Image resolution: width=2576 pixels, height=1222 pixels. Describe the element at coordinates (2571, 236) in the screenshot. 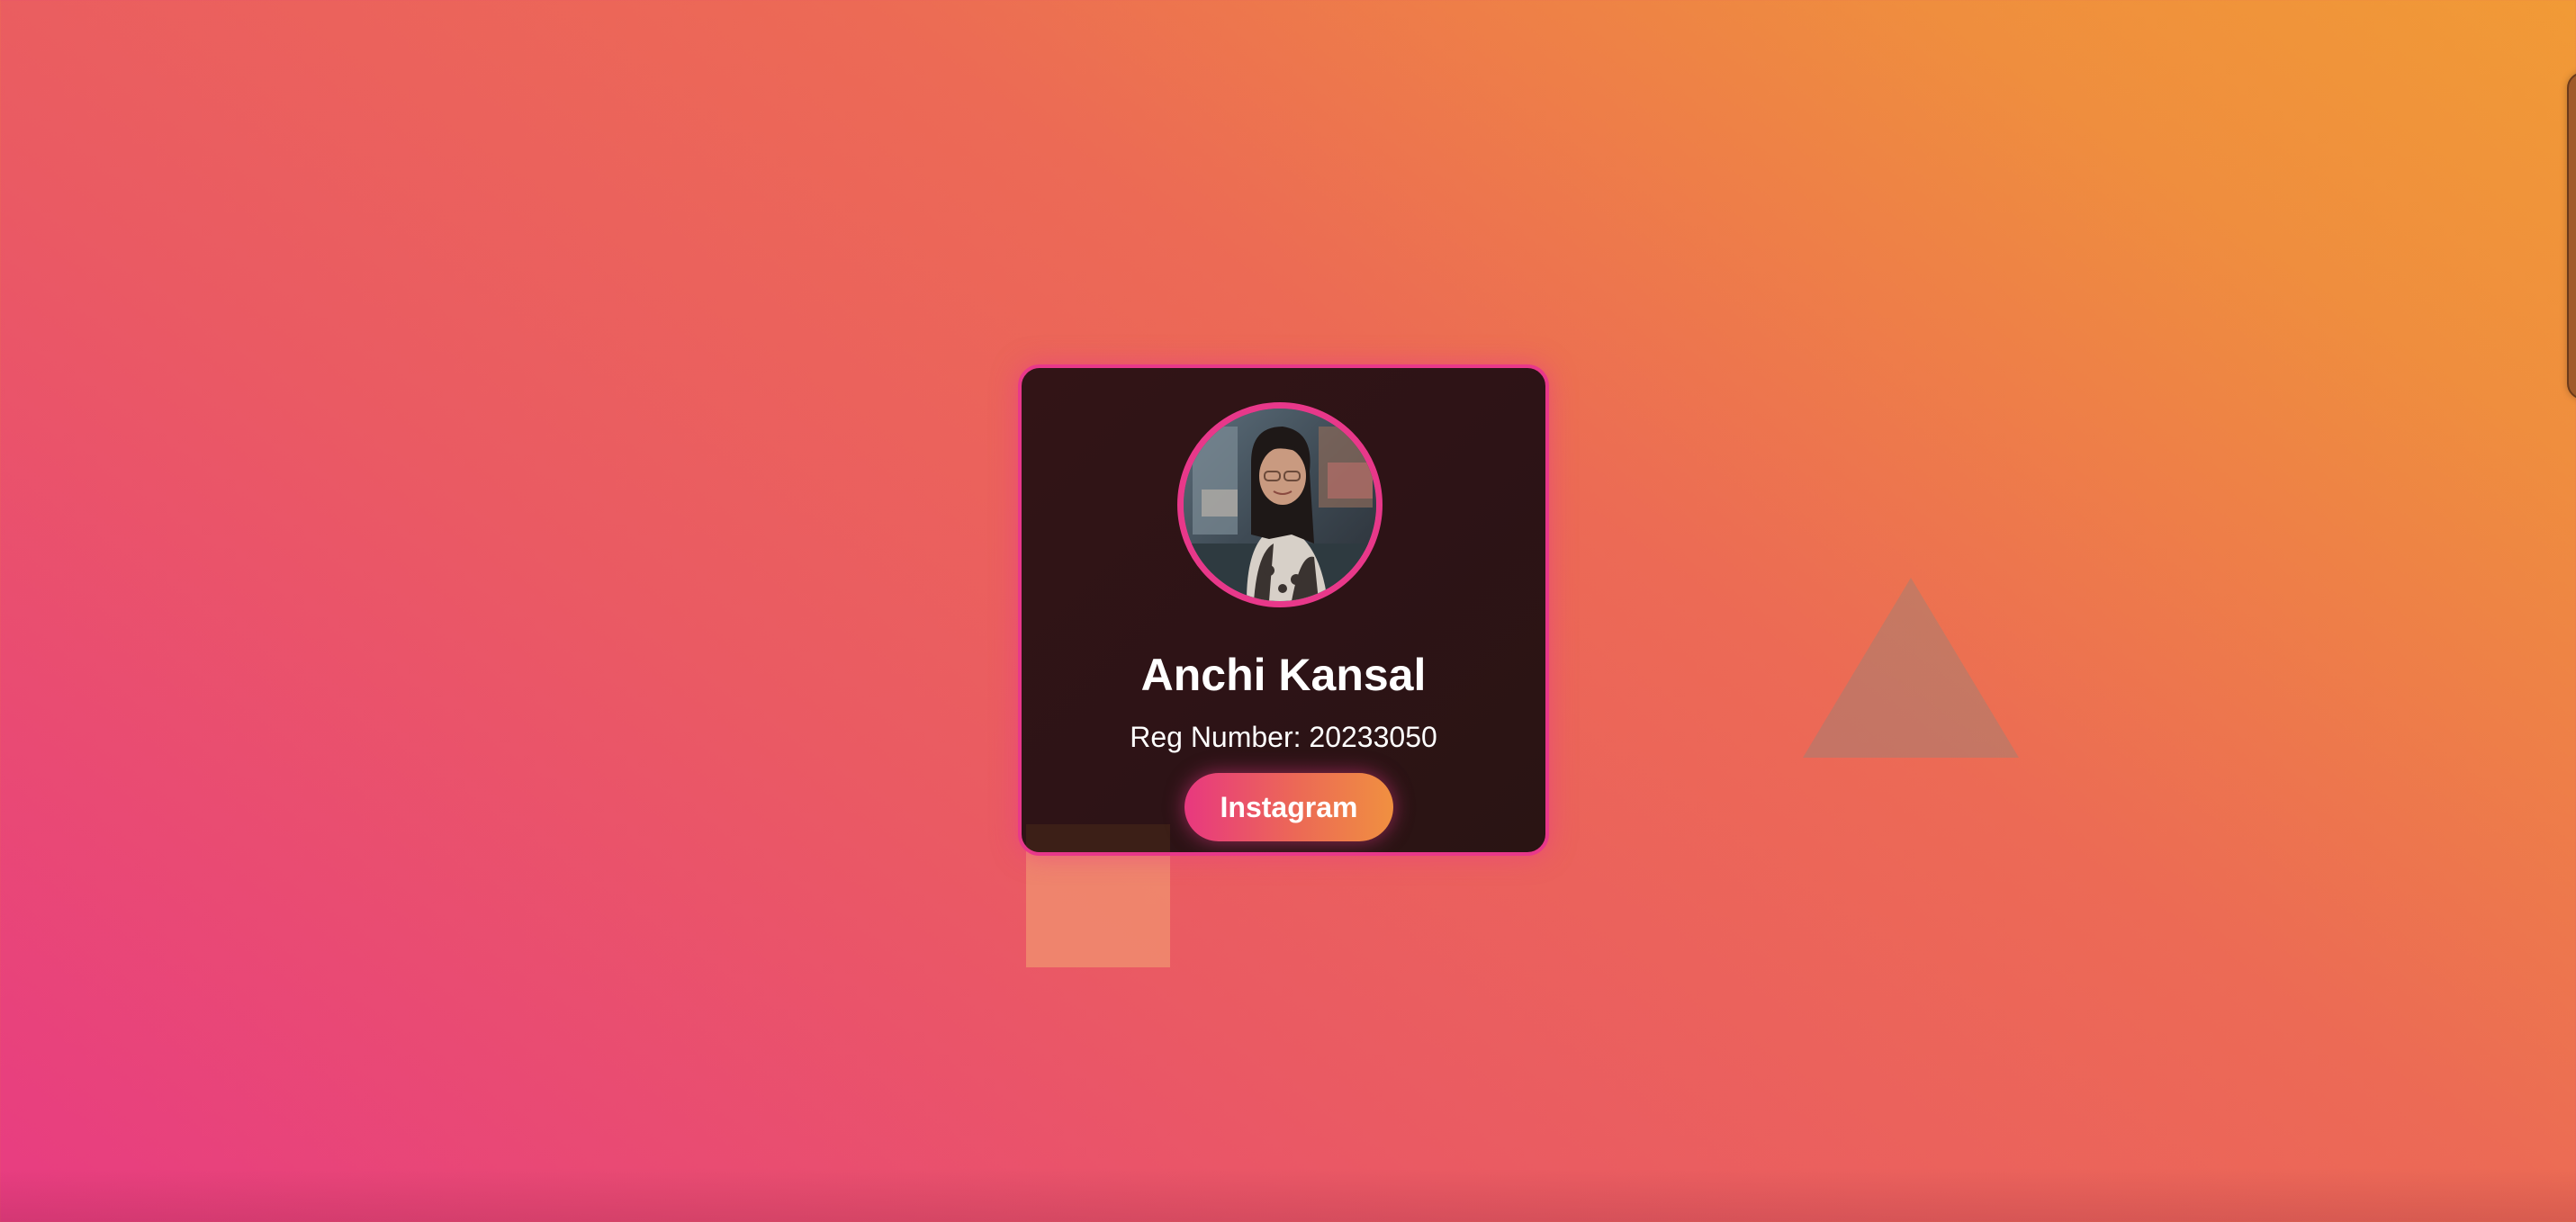

I see `edge-side-panel` at that location.